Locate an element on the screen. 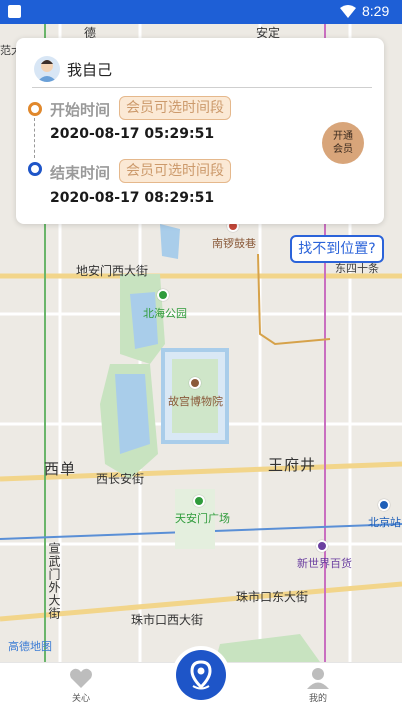 The width and height of the screenshot is (402, 714). timeline-connector is located at coordinates (34, 138).